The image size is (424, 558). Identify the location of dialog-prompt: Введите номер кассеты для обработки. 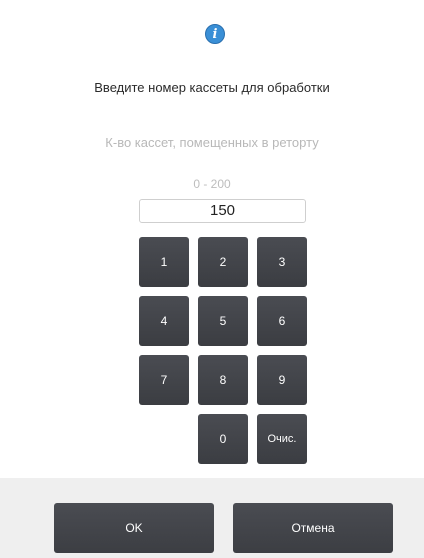
(212, 87).